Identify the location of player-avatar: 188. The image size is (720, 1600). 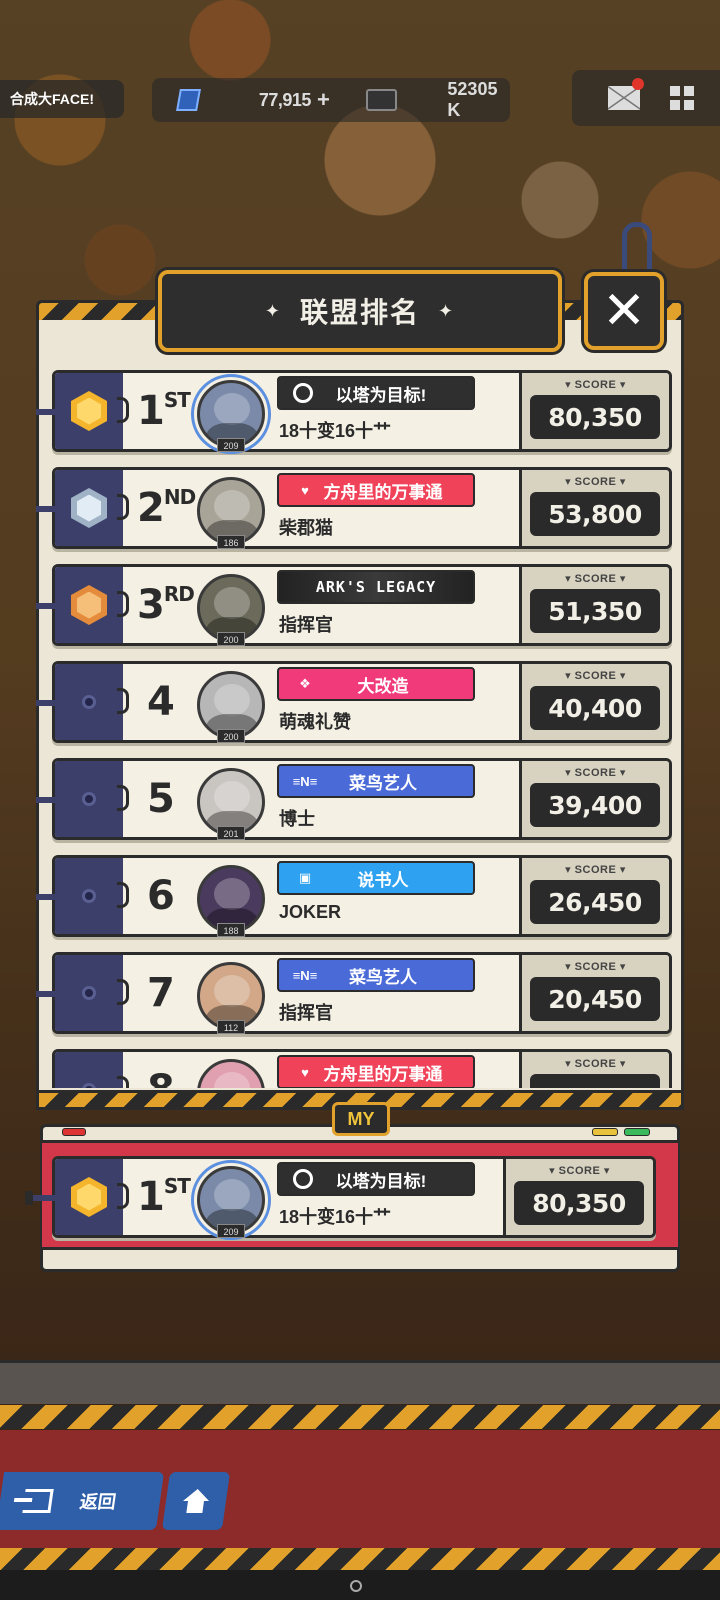
(231, 899).